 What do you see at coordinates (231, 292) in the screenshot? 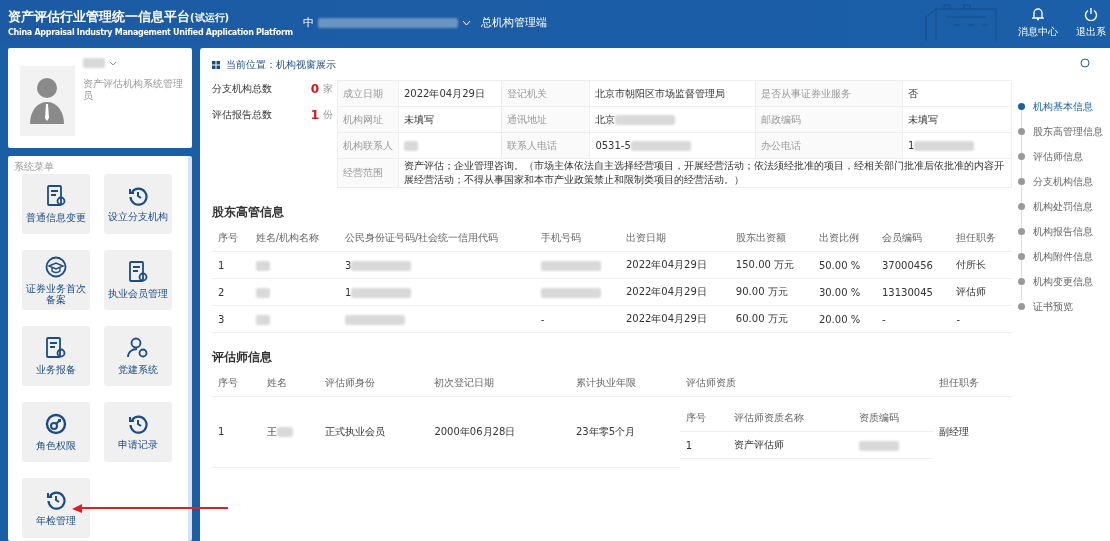
I see `table-cell: 2` at bounding box center [231, 292].